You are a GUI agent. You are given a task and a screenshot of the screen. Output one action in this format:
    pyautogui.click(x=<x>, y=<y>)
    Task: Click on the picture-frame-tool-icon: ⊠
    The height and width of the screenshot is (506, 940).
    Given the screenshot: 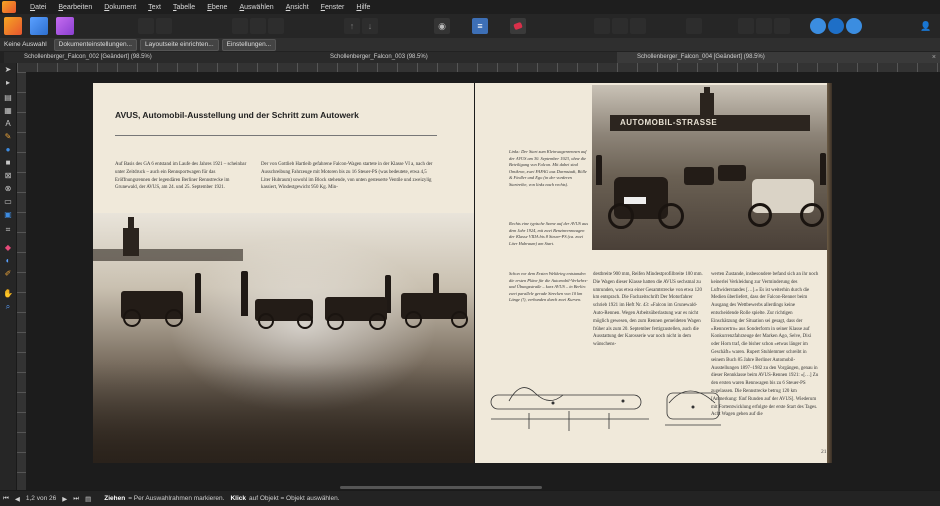 What is the action you would take?
    pyautogui.click(x=8, y=176)
    